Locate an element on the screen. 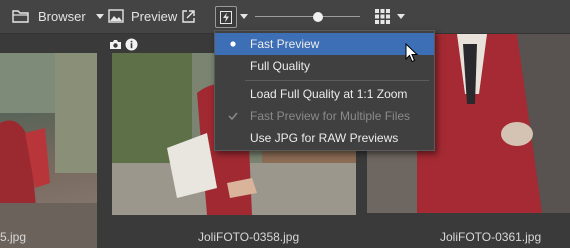 Image resolution: width=570 pixels, height=248 pixels. toolbar: Browser Preview is located at coordinates (285, 17).